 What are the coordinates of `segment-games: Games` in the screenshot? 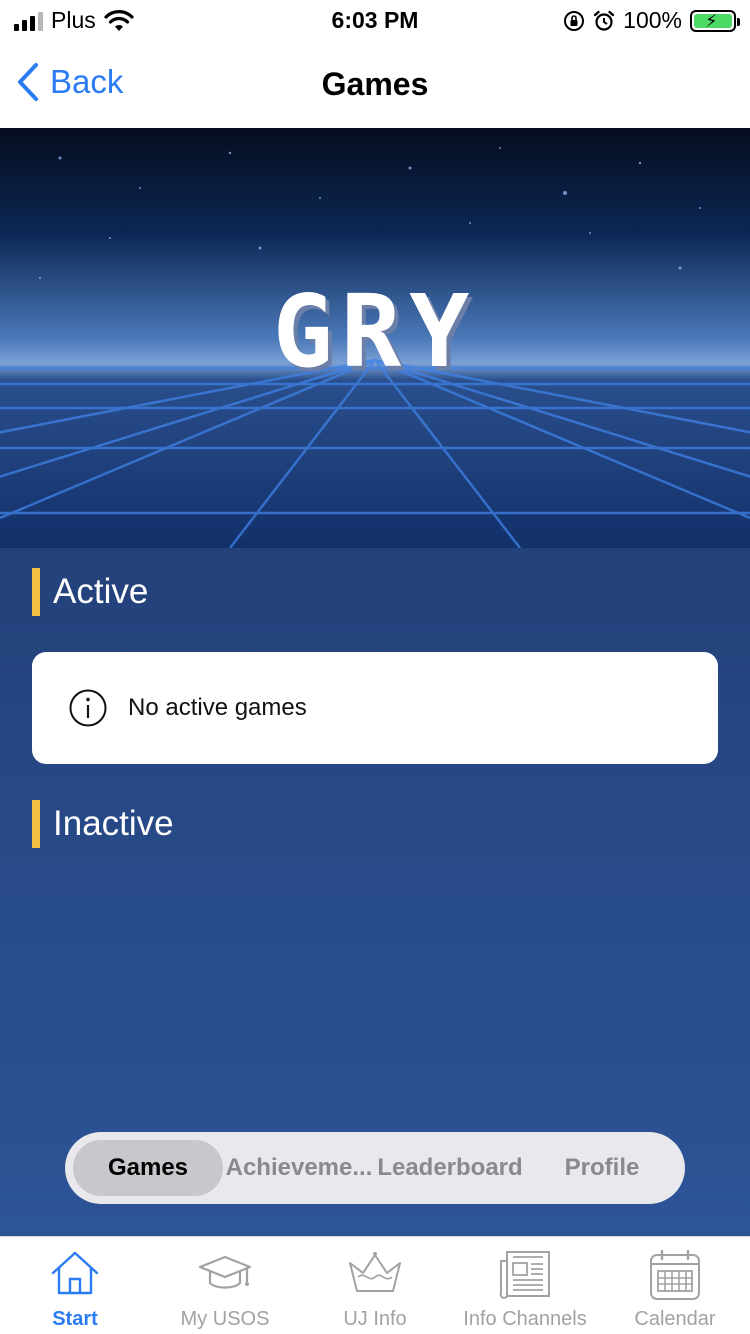 It's located at (148, 1168).